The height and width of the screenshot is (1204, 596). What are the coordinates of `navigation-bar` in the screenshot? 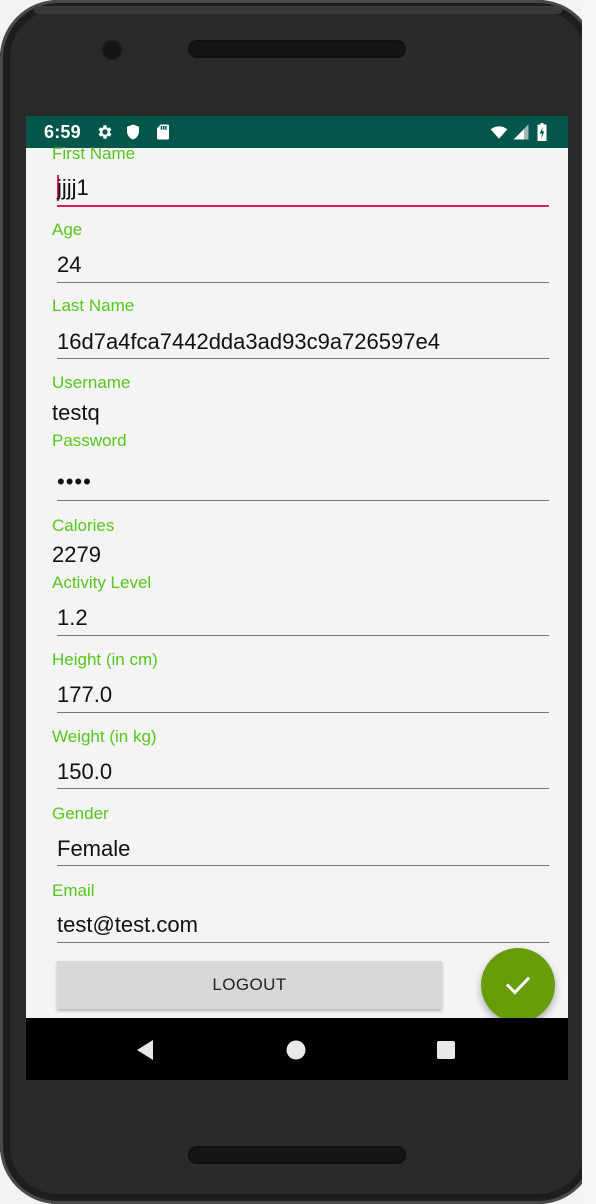 It's located at (297, 1049).